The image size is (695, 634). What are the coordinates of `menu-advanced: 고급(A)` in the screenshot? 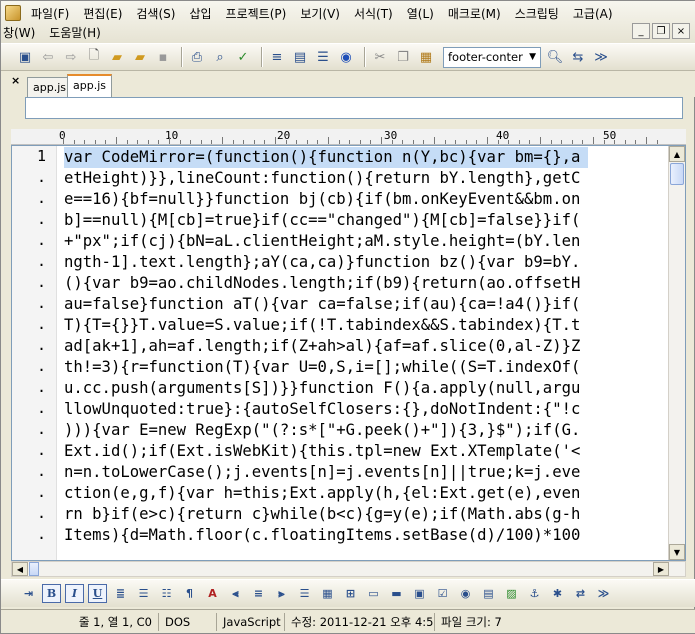 It's located at (593, 13).